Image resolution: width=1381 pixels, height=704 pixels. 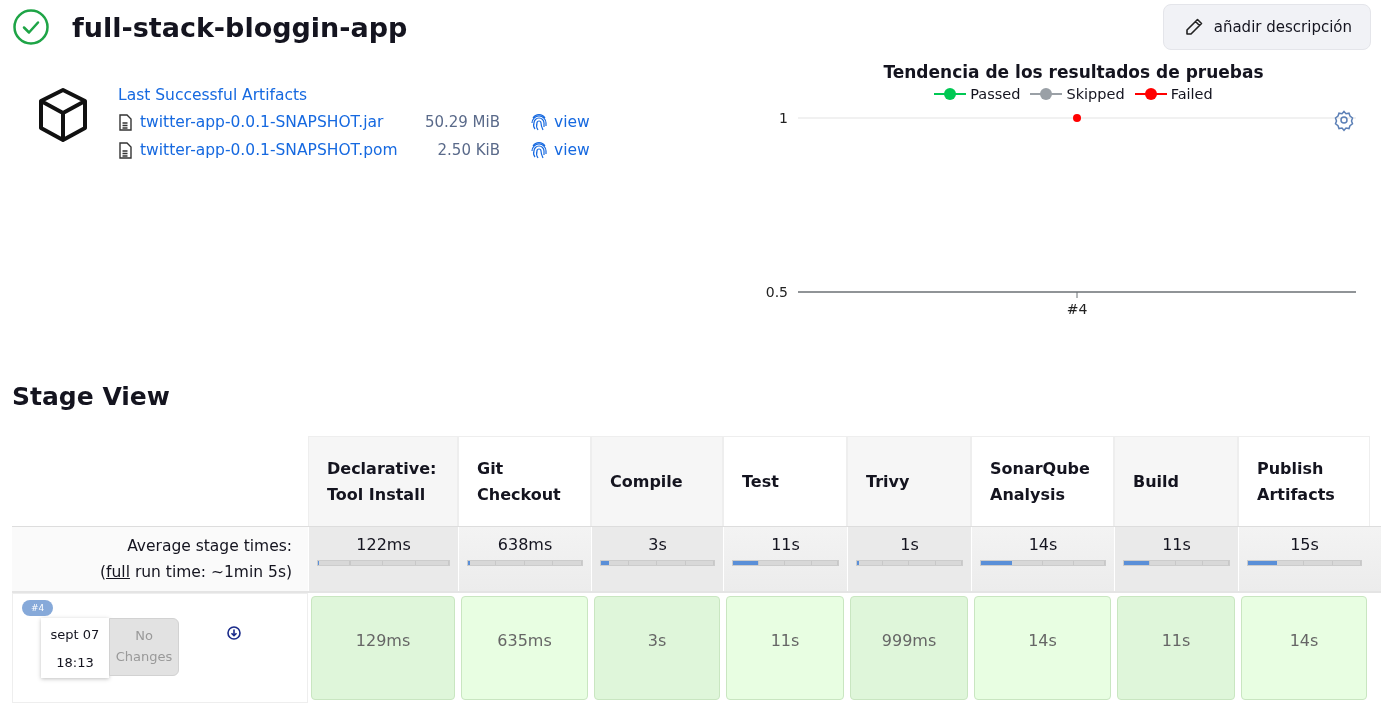 I want to click on average-stage-time: 122ms, so click(x=383, y=544).